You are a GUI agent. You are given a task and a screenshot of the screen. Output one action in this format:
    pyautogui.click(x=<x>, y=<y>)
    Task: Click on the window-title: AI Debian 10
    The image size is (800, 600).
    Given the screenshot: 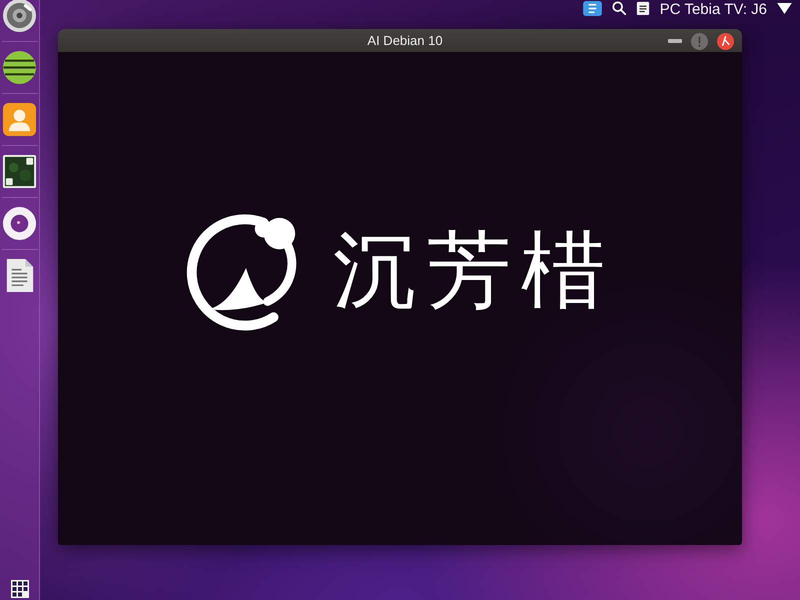 What is the action you would take?
    pyautogui.click(x=405, y=40)
    